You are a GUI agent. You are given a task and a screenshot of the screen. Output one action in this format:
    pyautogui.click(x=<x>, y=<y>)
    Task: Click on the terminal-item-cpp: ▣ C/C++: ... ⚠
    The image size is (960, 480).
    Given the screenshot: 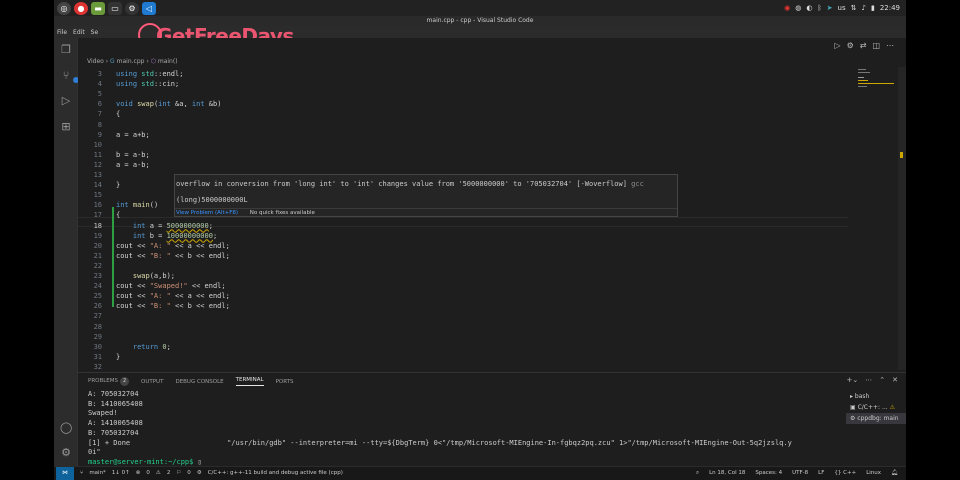 What is the action you would take?
    pyautogui.click(x=876, y=407)
    